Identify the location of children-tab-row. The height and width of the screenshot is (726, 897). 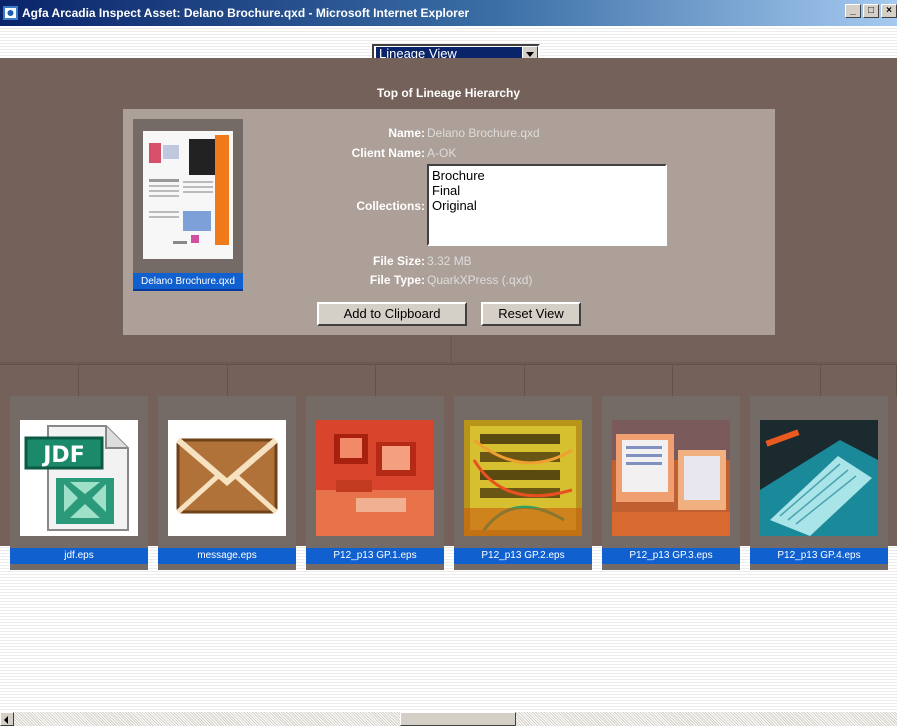
(448, 380).